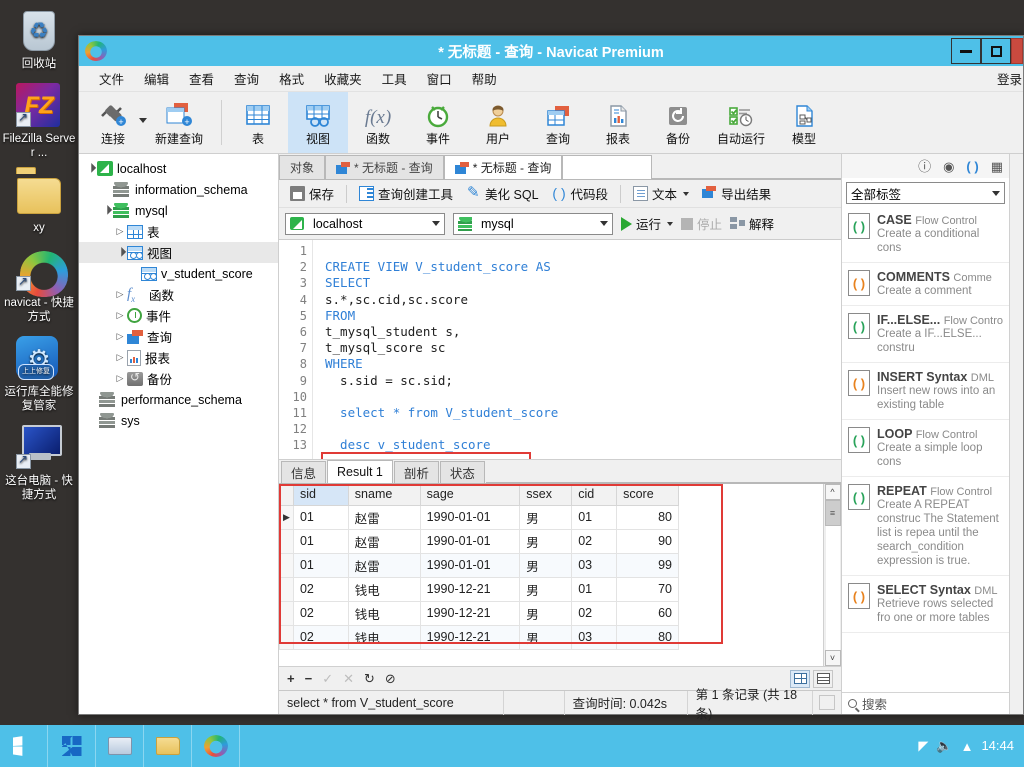 The width and height of the screenshot is (1024, 767). I want to click on ribbon-backup: 备份, so click(678, 122).